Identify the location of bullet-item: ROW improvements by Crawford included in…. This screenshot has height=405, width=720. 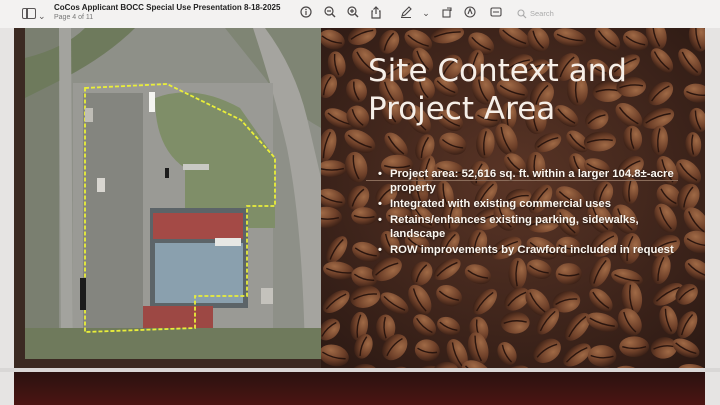
(526, 250).